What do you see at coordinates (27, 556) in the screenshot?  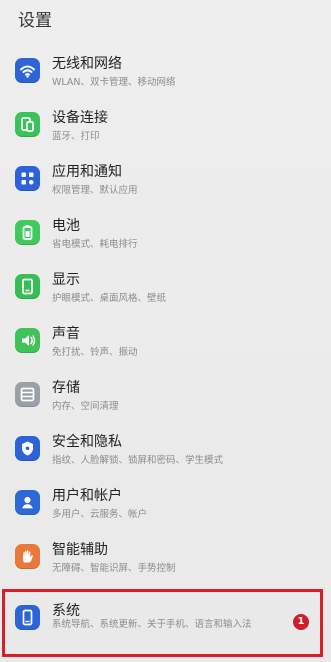 I see `hand-icon` at bounding box center [27, 556].